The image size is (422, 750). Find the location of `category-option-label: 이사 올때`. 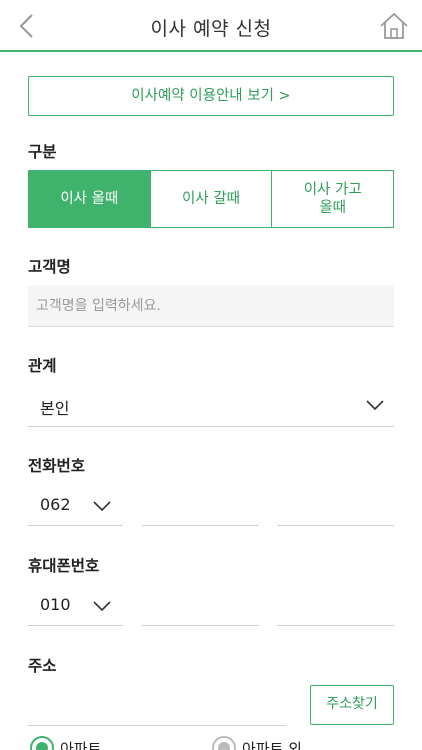

category-option-label: 이사 올때 is located at coordinates (89, 199).